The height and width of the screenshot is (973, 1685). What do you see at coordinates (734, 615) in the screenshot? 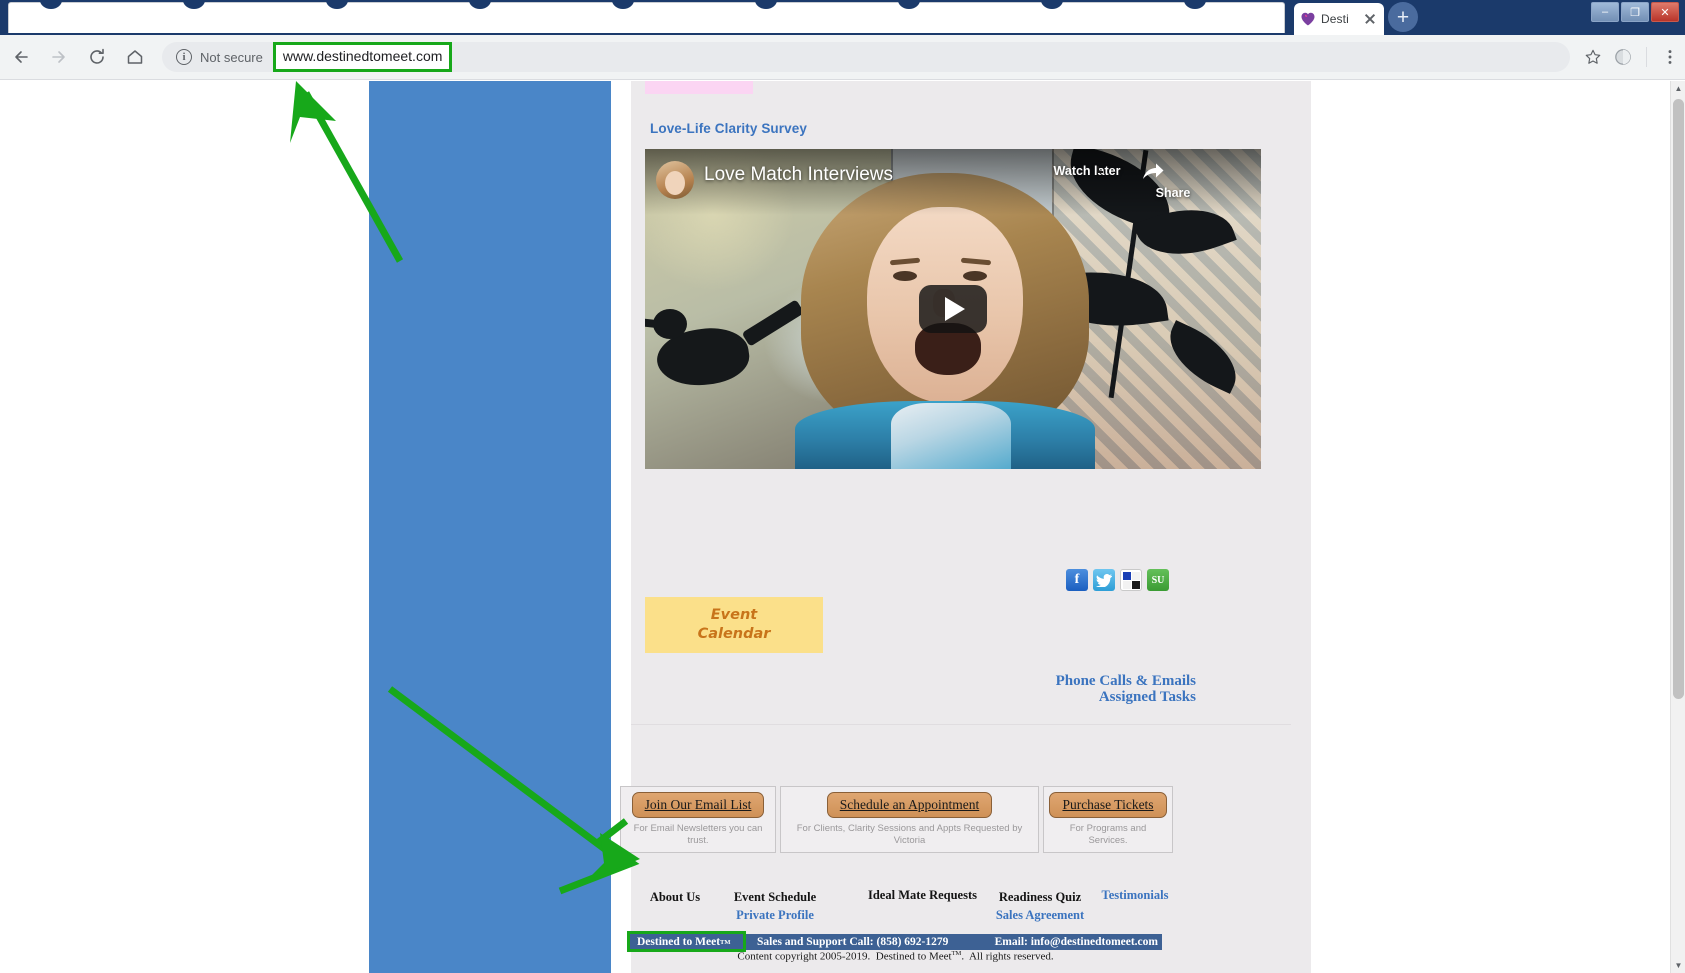
I see `event-calendar-line1: Event` at bounding box center [734, 615].